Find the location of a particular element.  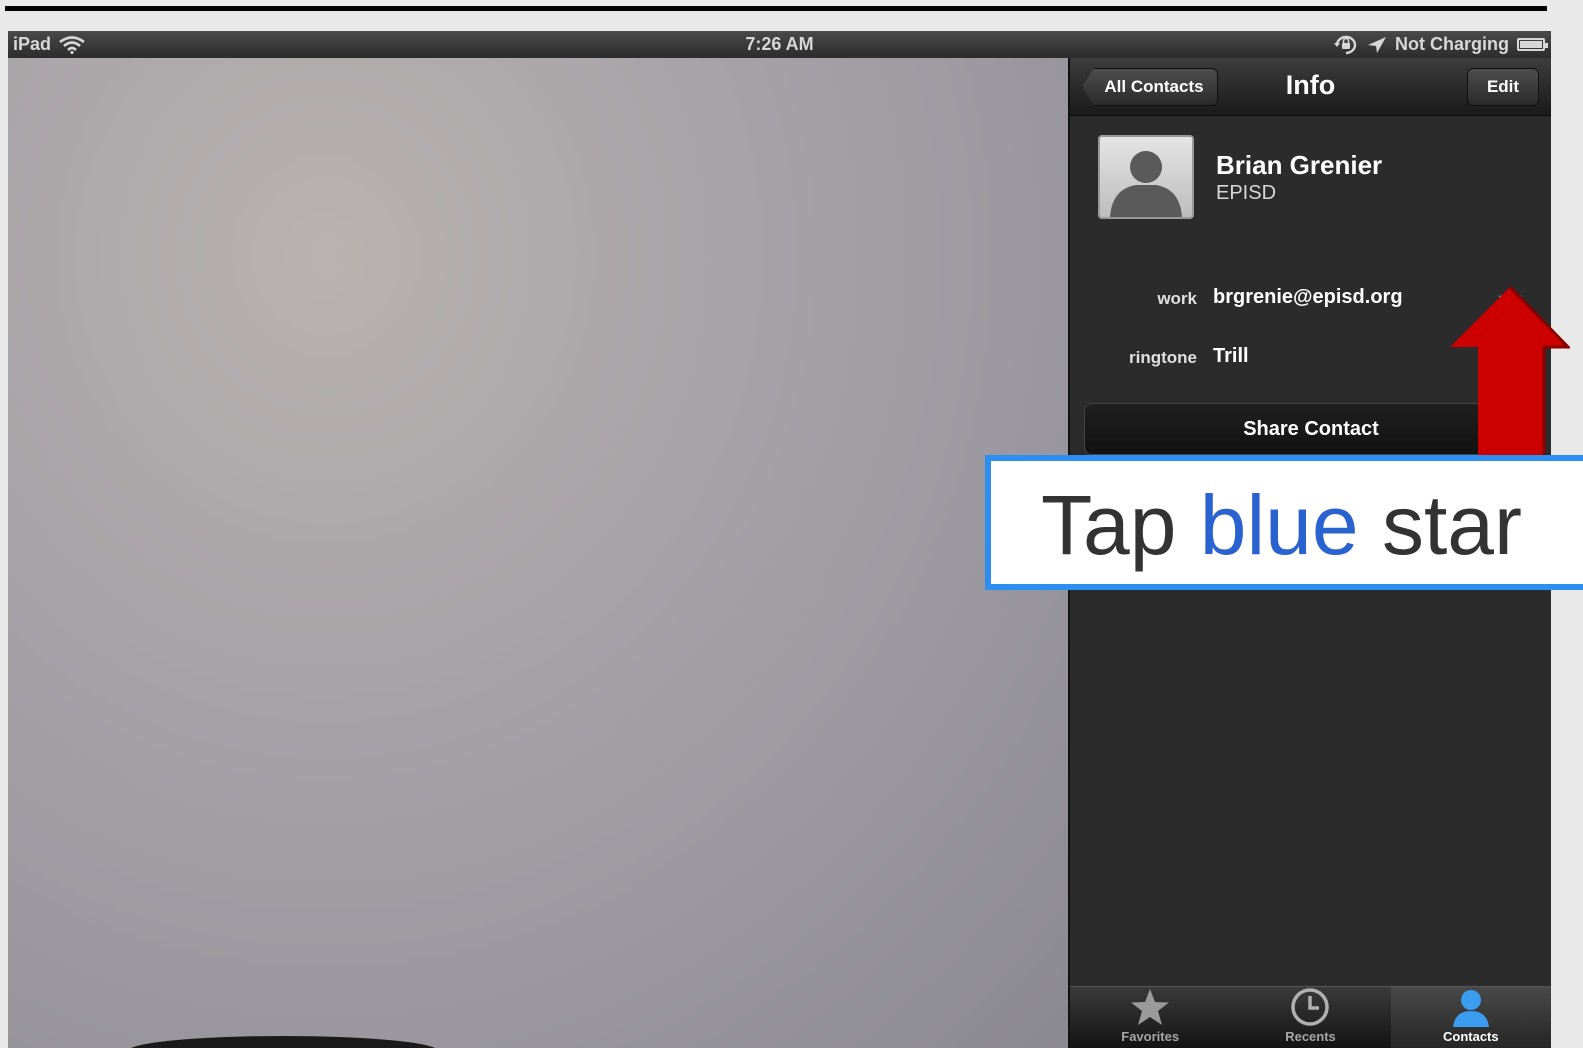

tab-contacts-label: Contacts is located at coordinates (1471, 1036).